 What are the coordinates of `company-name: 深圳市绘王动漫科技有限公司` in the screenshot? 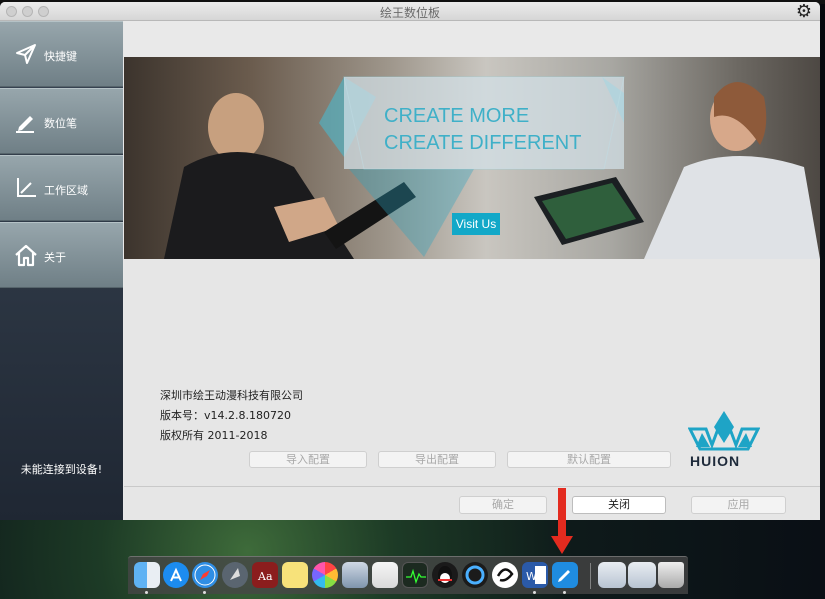 It's located at (231, 395).